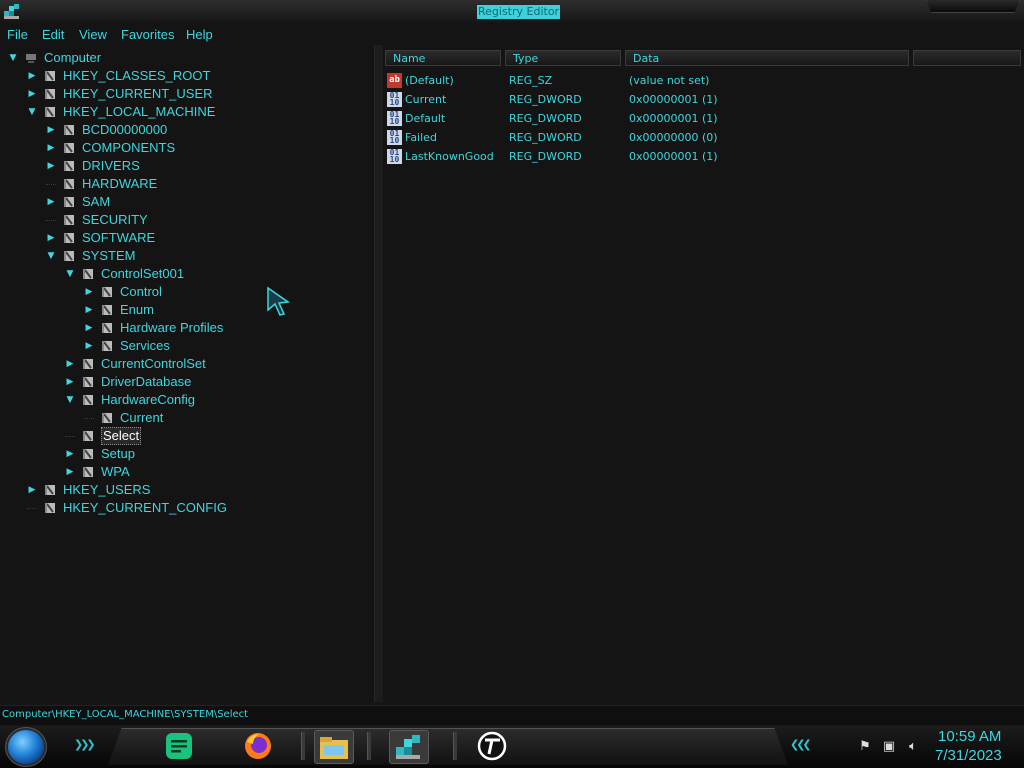 Image resolution: width=1024 pixels, height=768 pixels. Describe the element at coordinates (145, 346) in the screenshot. I see `tree-node-label: Services` at that location.